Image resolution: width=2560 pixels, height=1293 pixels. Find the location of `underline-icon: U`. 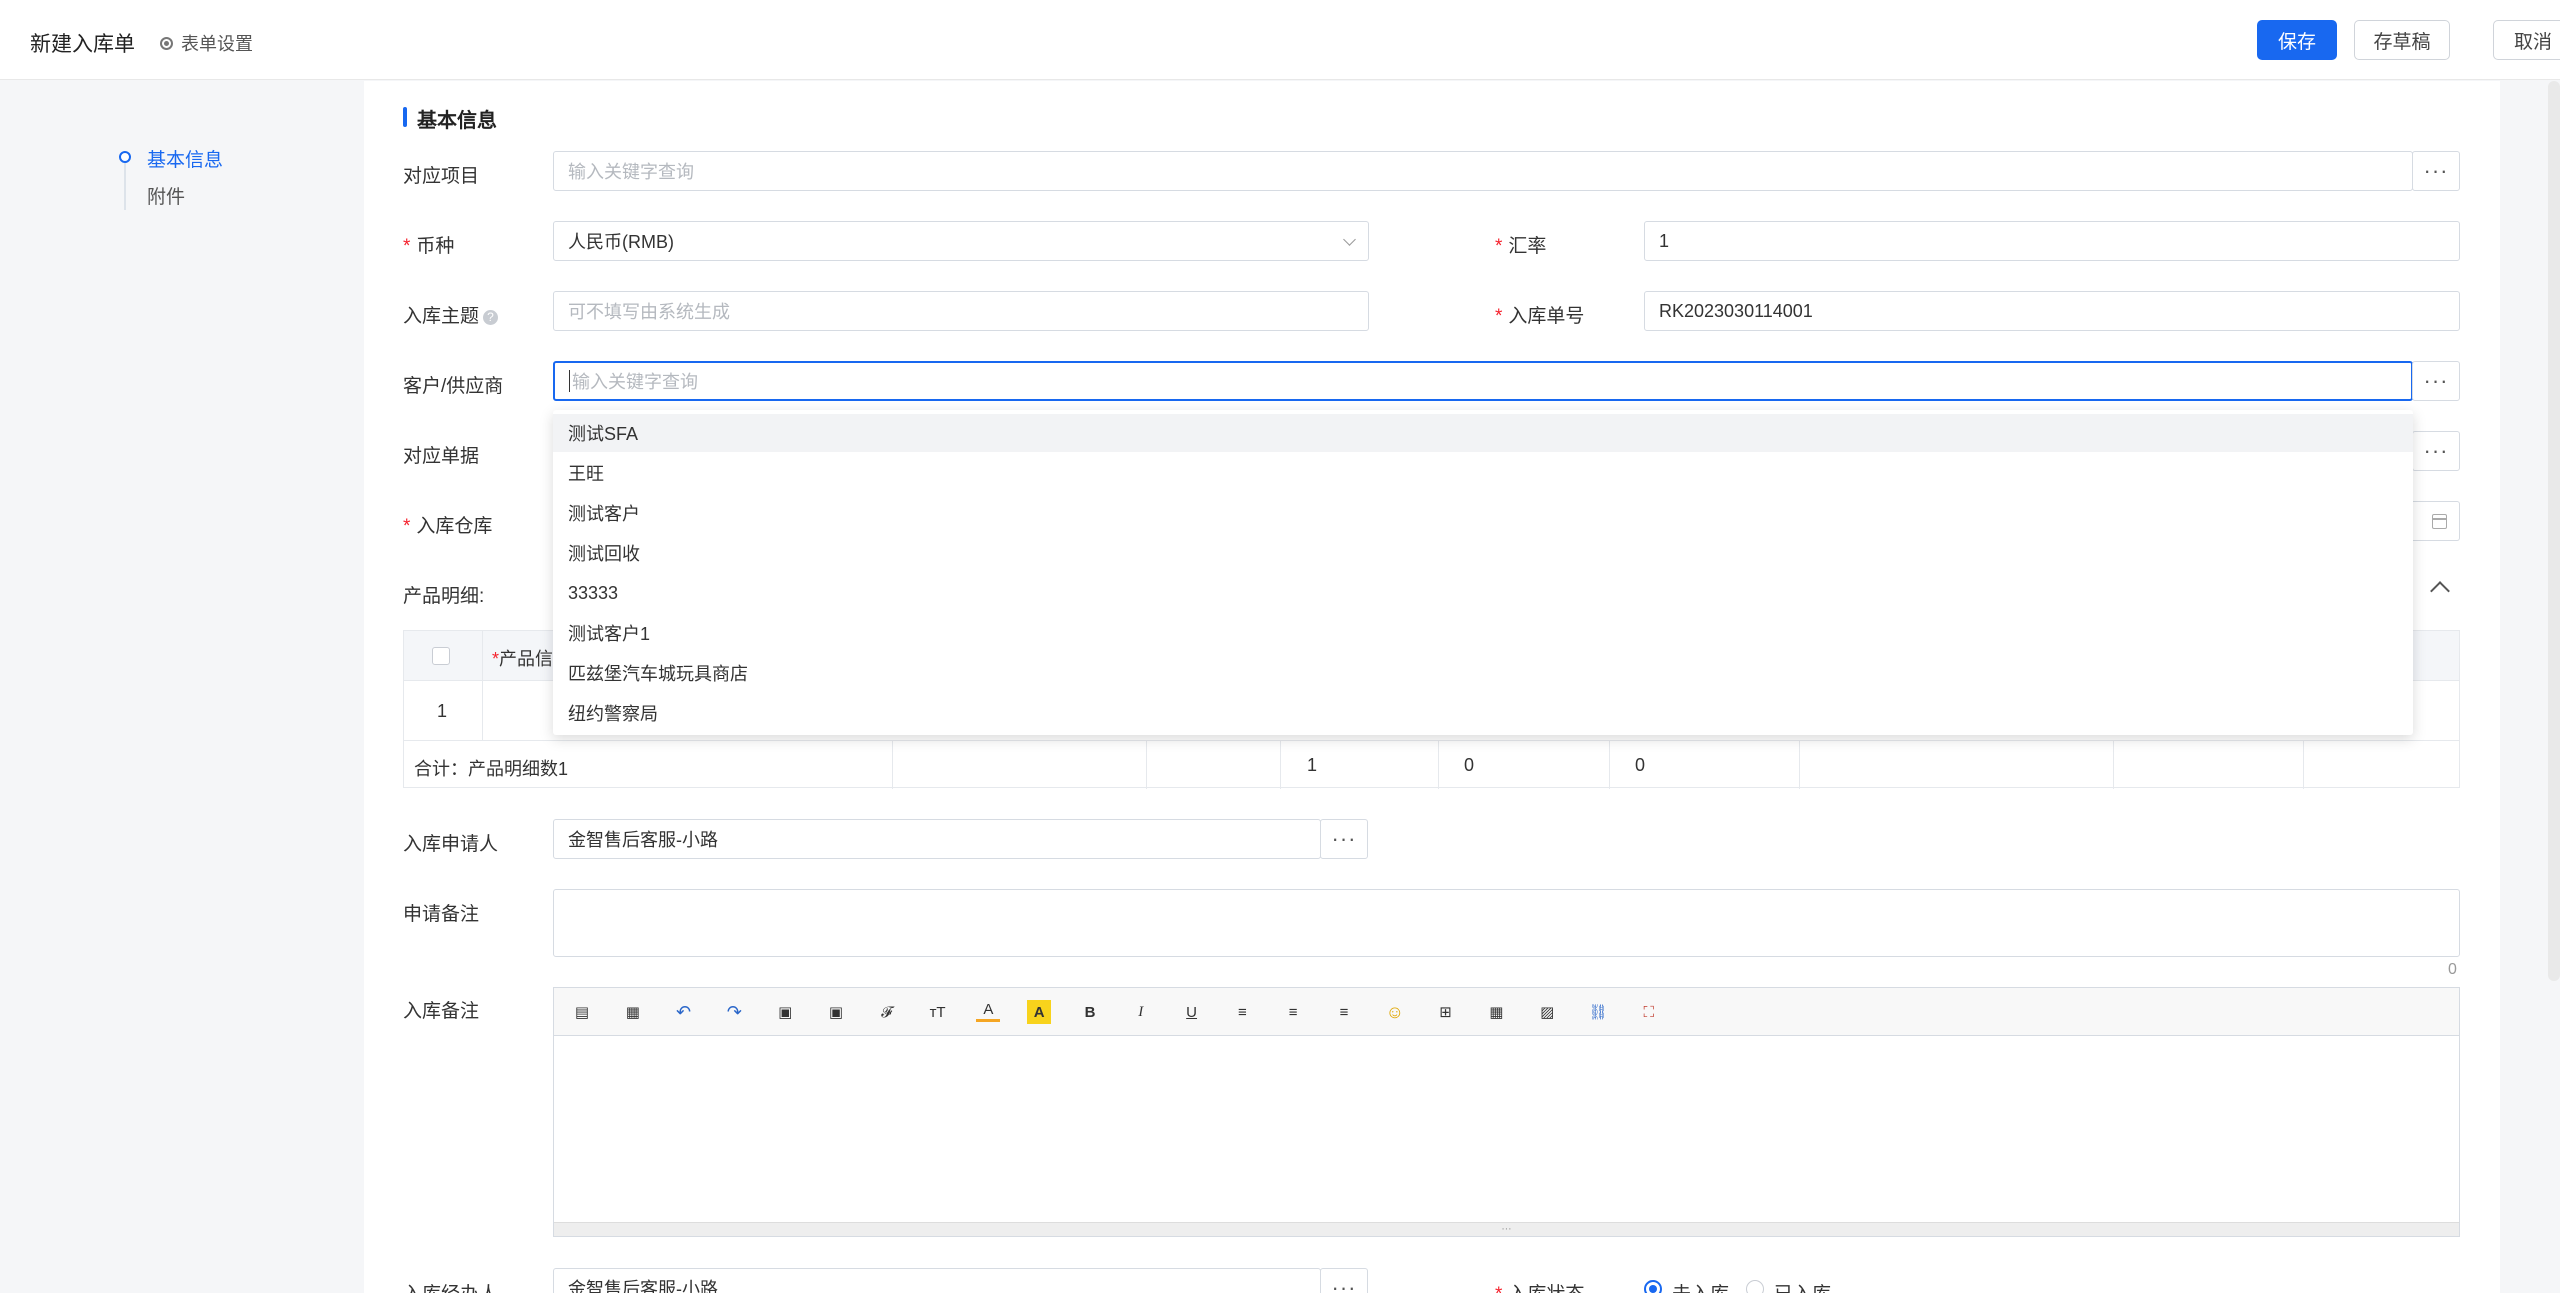

underline-icon: U is located at coordinates (1192, 1012).